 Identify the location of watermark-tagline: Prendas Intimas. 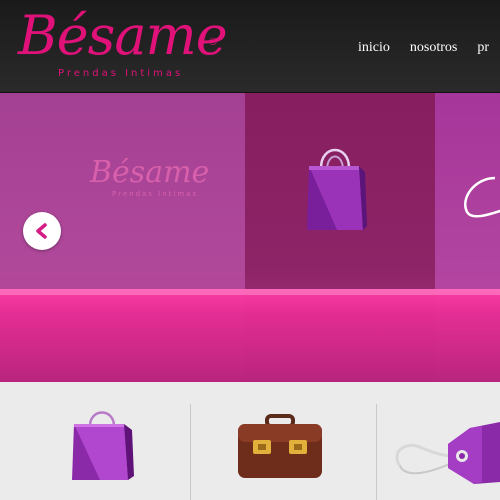
(155, 194).